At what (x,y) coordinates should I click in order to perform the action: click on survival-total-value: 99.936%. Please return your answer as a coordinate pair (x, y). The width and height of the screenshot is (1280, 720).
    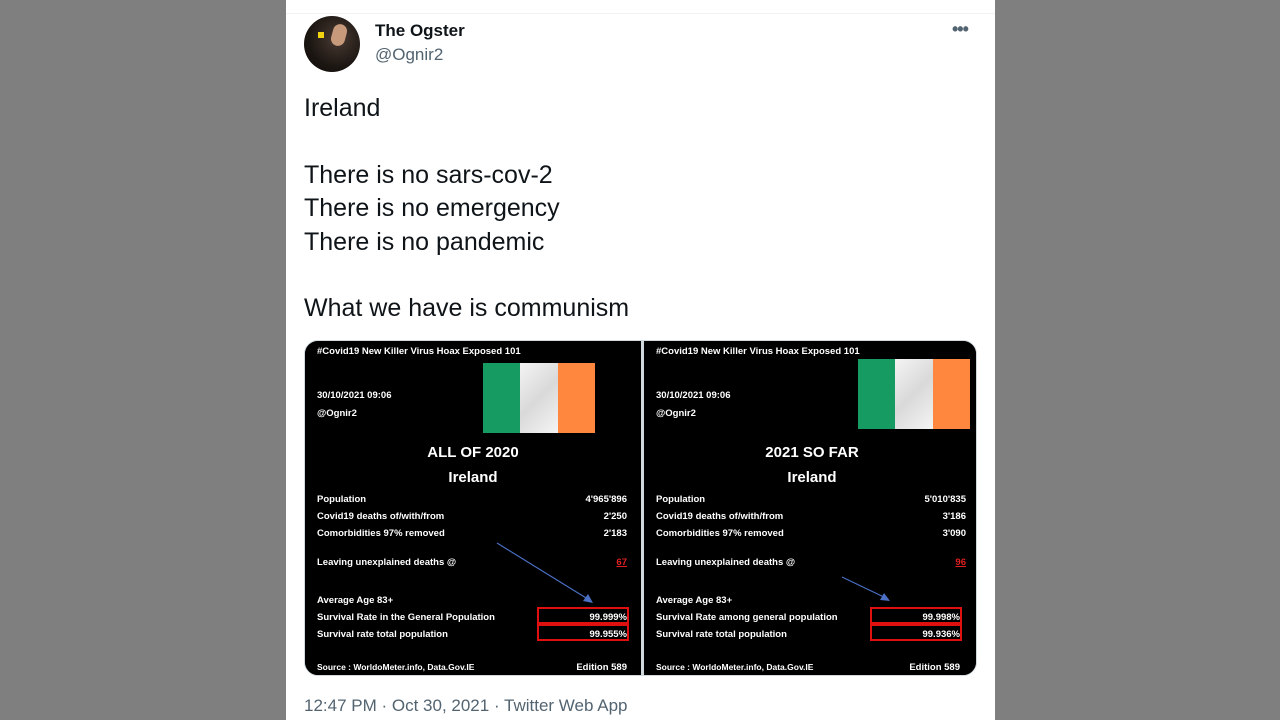
    Looking at the image, I should click on (941, 634).